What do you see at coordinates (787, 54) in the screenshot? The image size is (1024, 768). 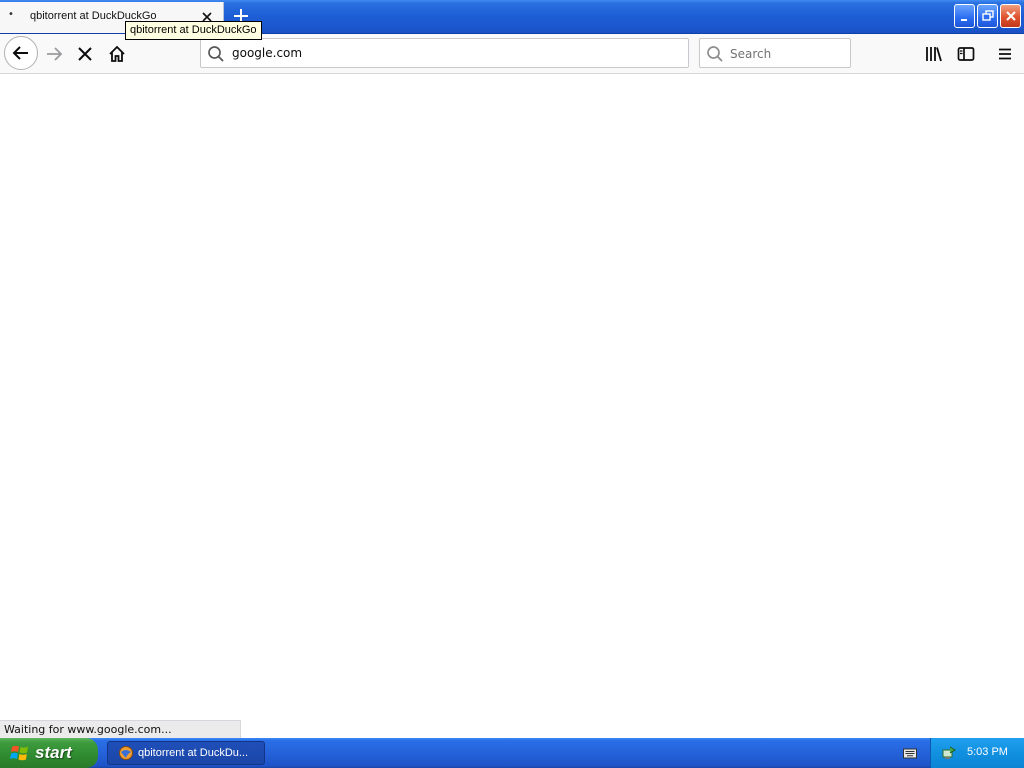 I see `search-input` at bounding box center [787, 54].